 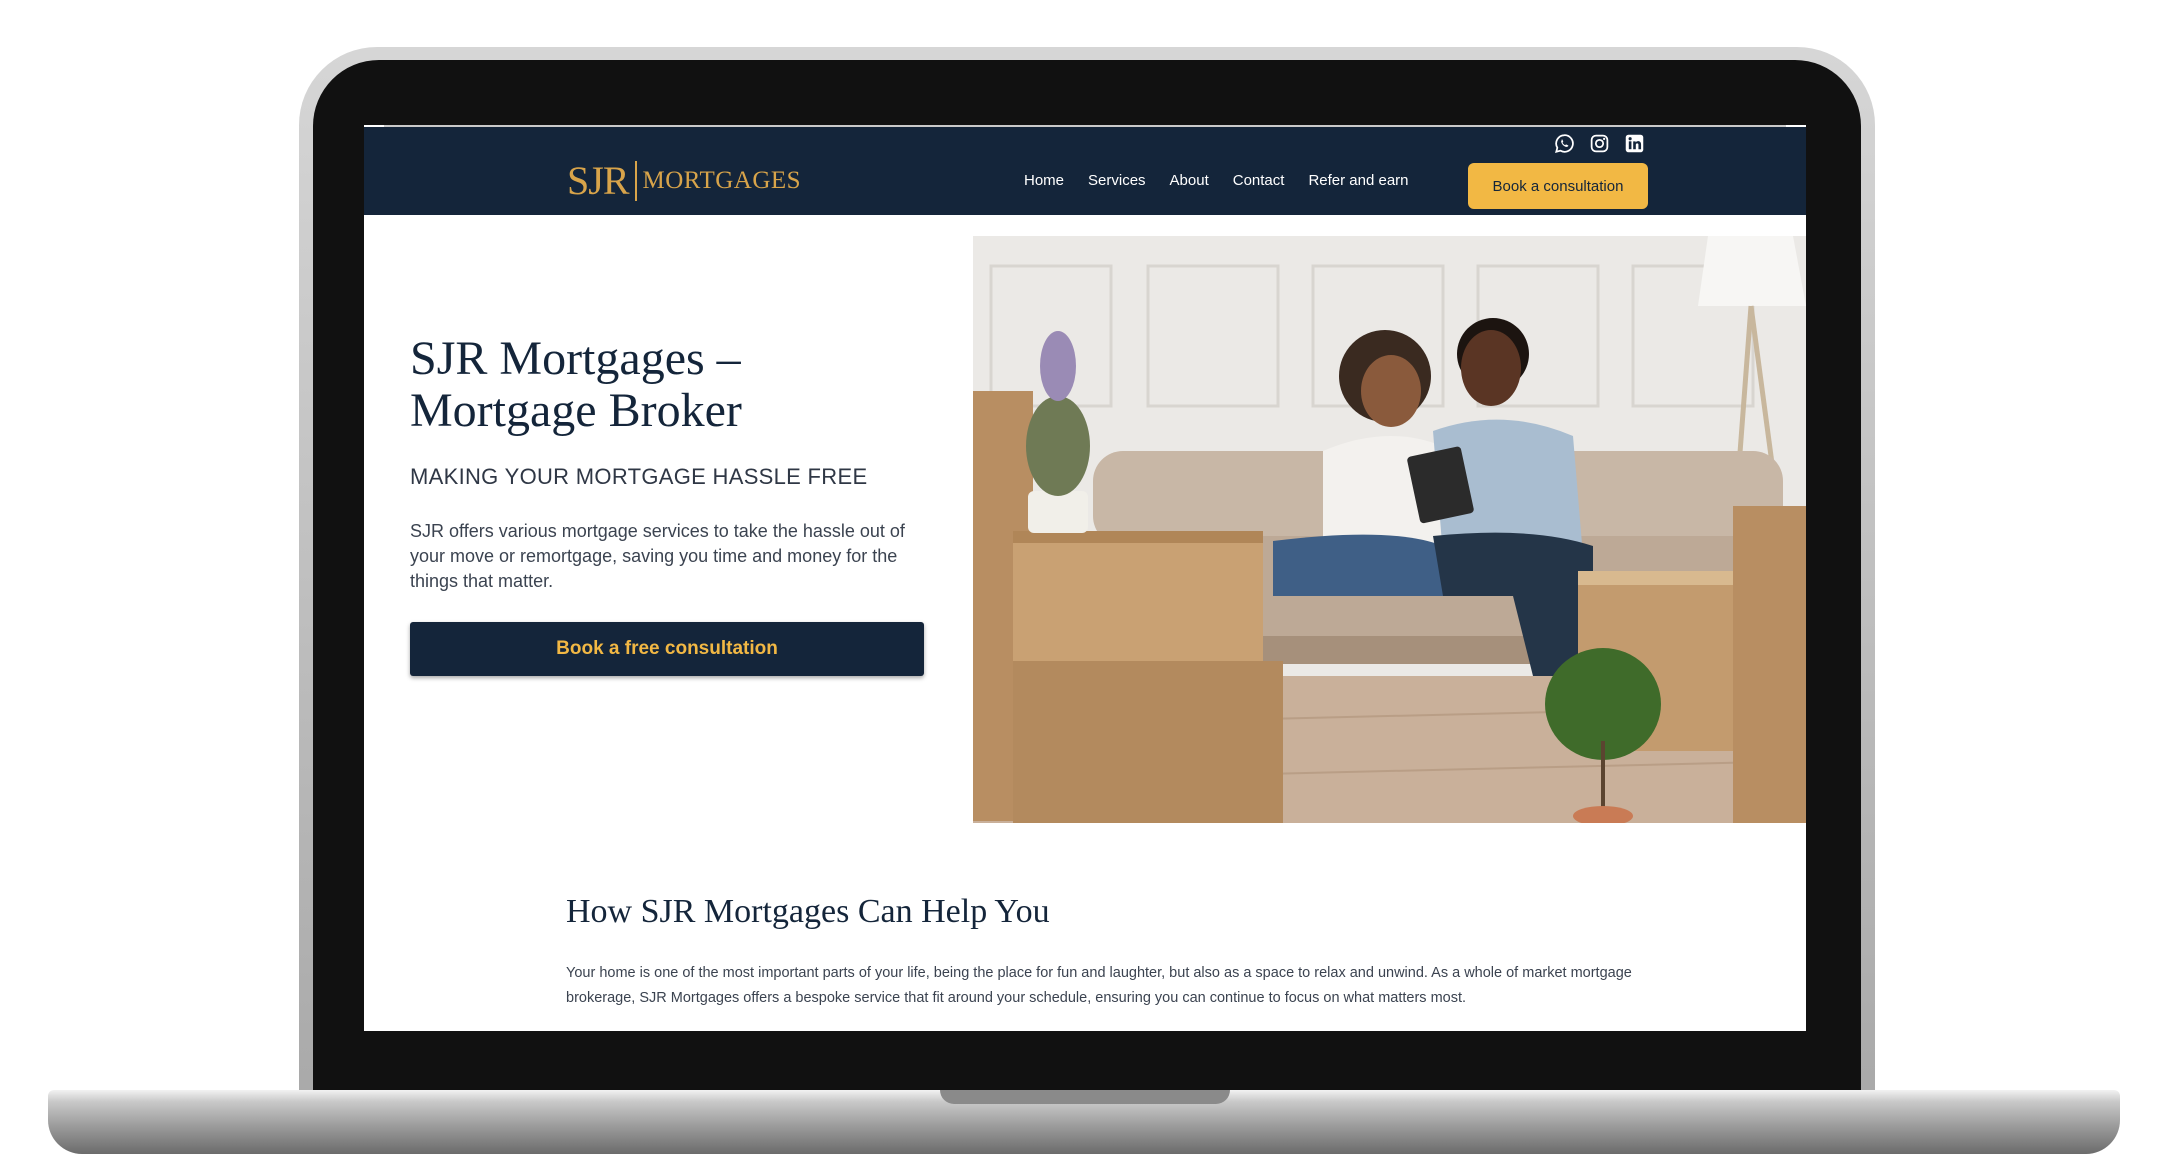 What do you see at coordinates (639, 476) in the screenshot?
I see `hero-subtitle: MAKING YOUR MORTGAGE HASSLE FREE` at bounding box center [639, 476].